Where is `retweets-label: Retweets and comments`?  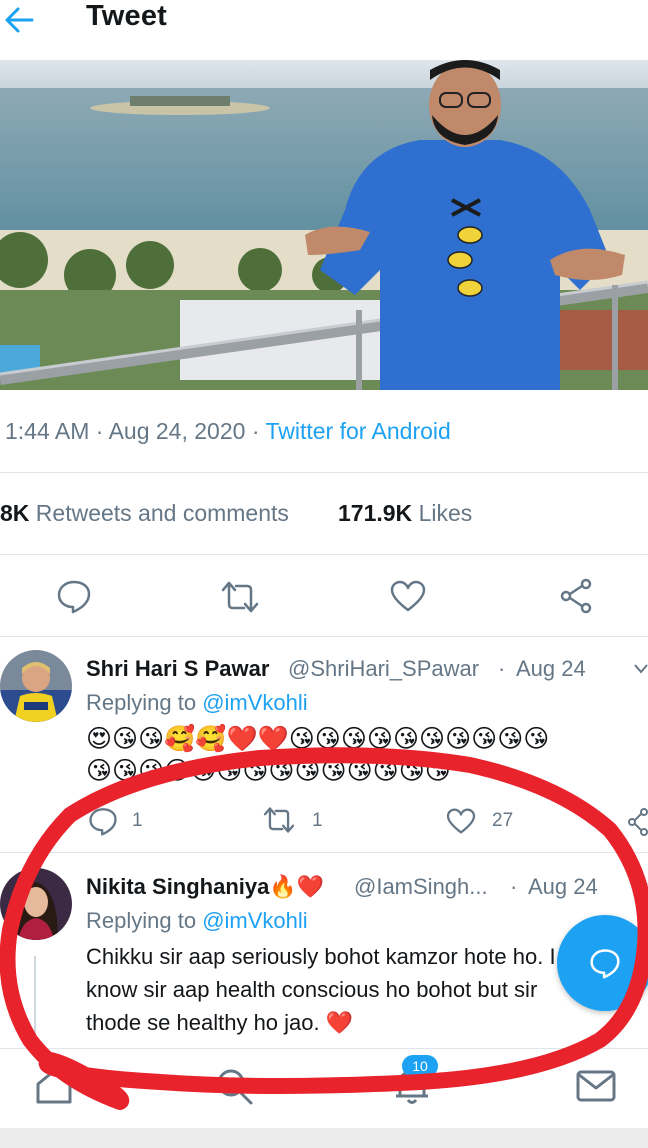
retweets-label: Retweets and comments is located at coordinates (162, 513).